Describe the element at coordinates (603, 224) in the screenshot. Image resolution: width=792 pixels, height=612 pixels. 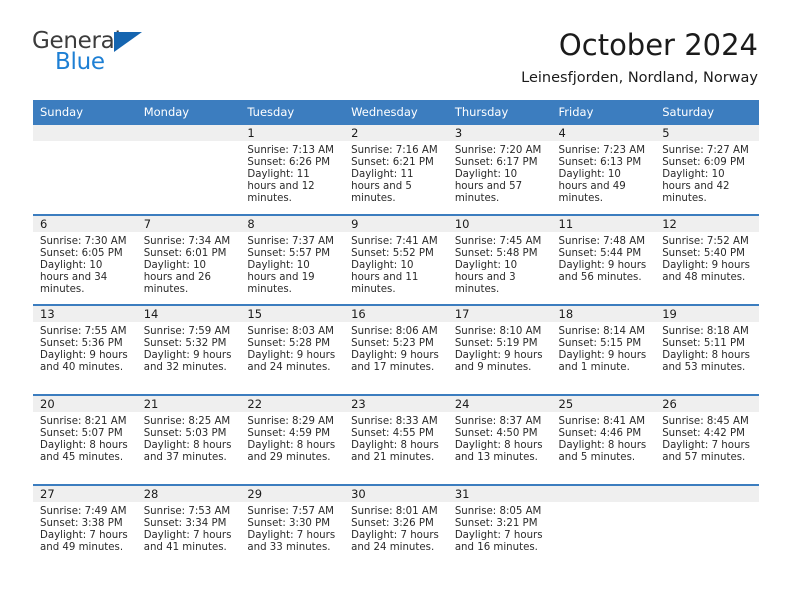
I see `day-number: 11` at that location.